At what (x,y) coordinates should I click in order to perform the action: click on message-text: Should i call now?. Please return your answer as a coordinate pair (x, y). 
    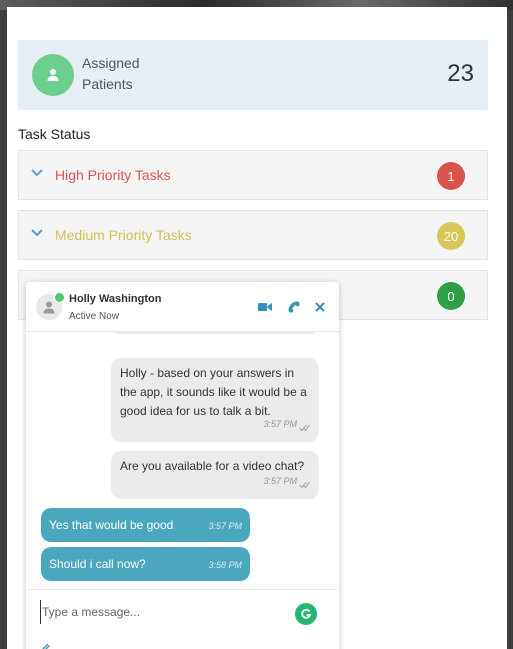
    Looking at the image, I should click on (97, 564).